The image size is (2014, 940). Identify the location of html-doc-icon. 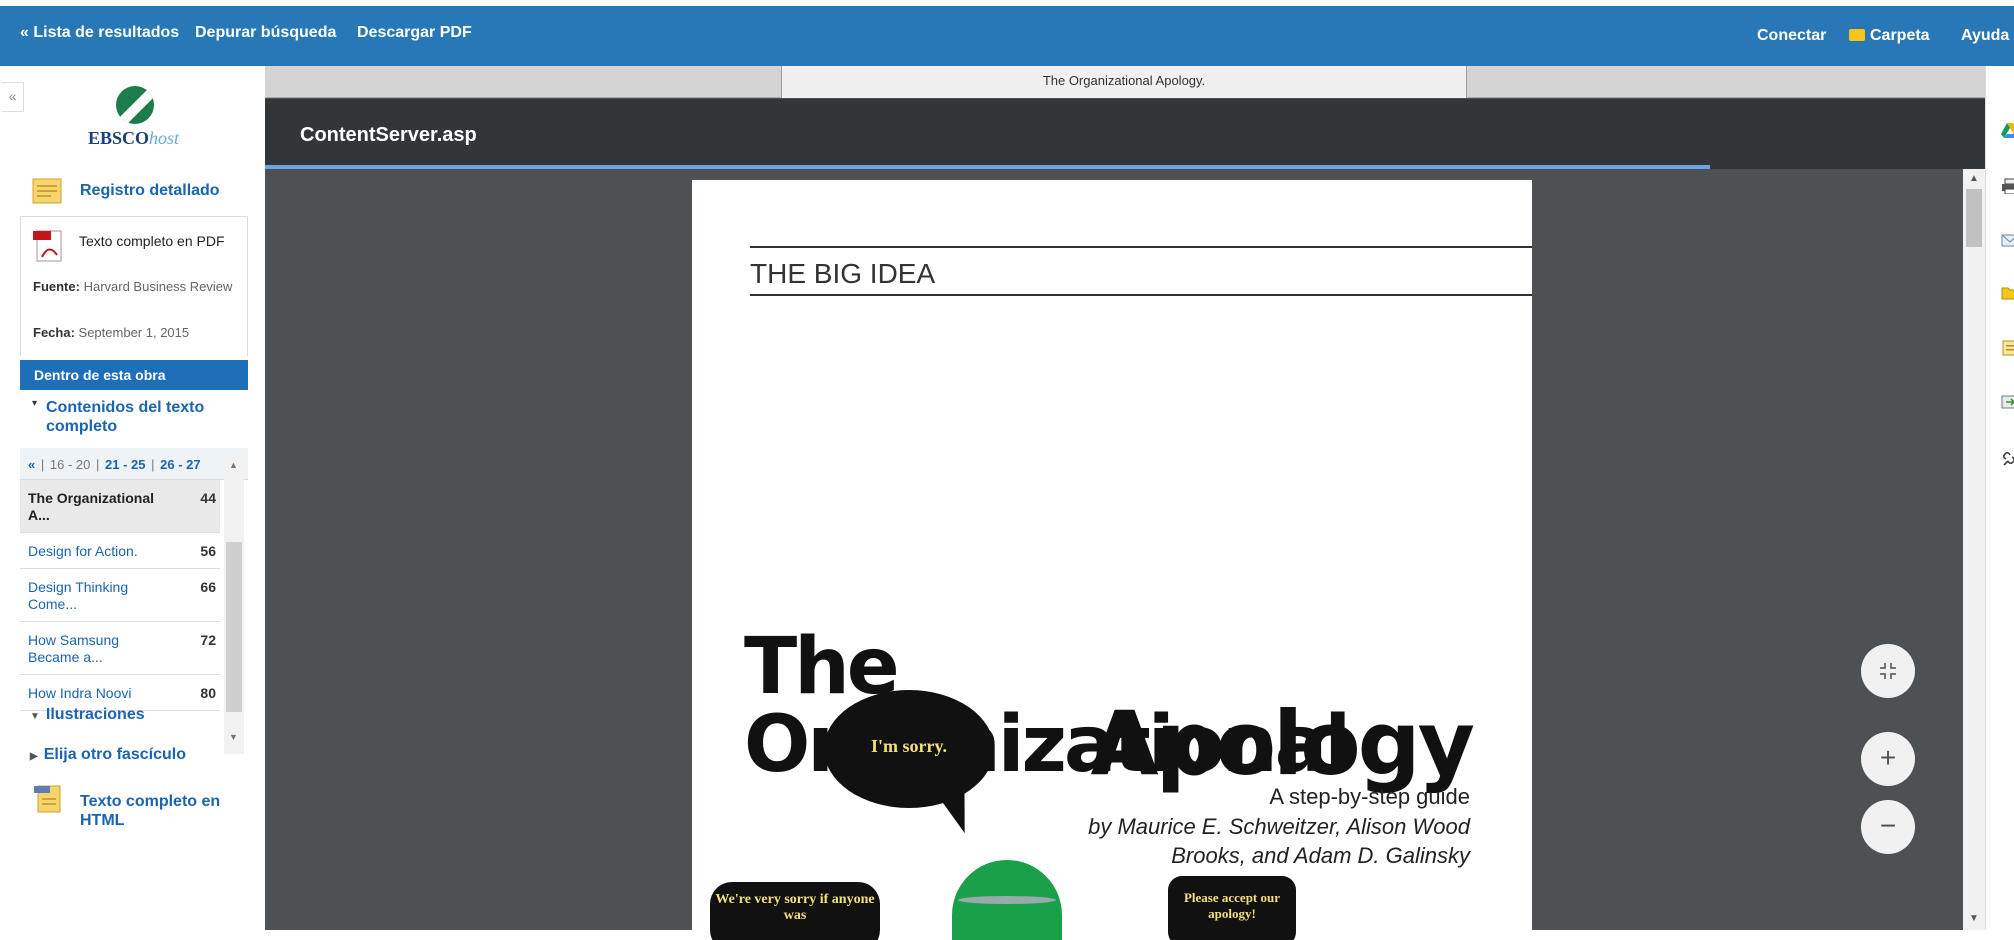
(47, 799).